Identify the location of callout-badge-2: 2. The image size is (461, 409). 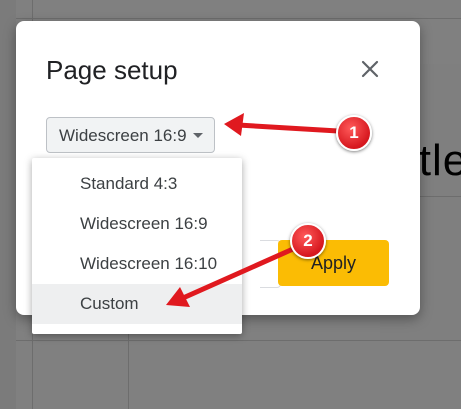
(308, 241).